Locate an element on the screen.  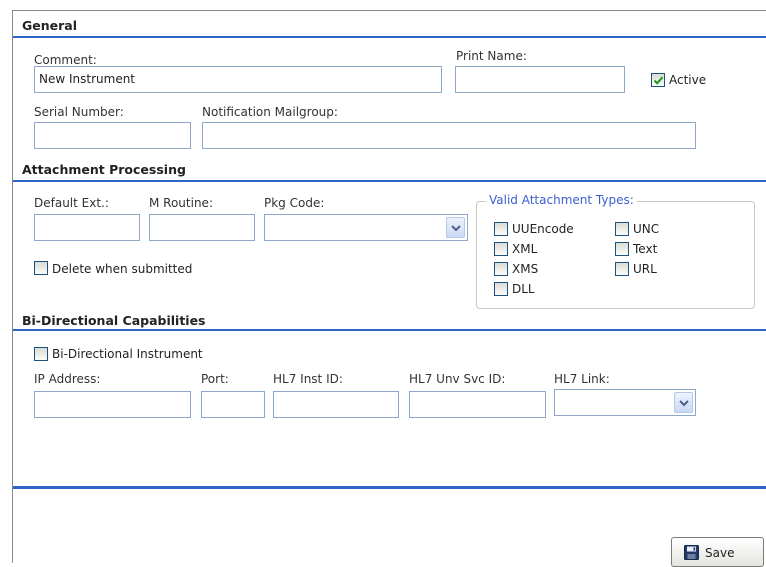
unc-label: UNC is located at coordinates (646, 229).